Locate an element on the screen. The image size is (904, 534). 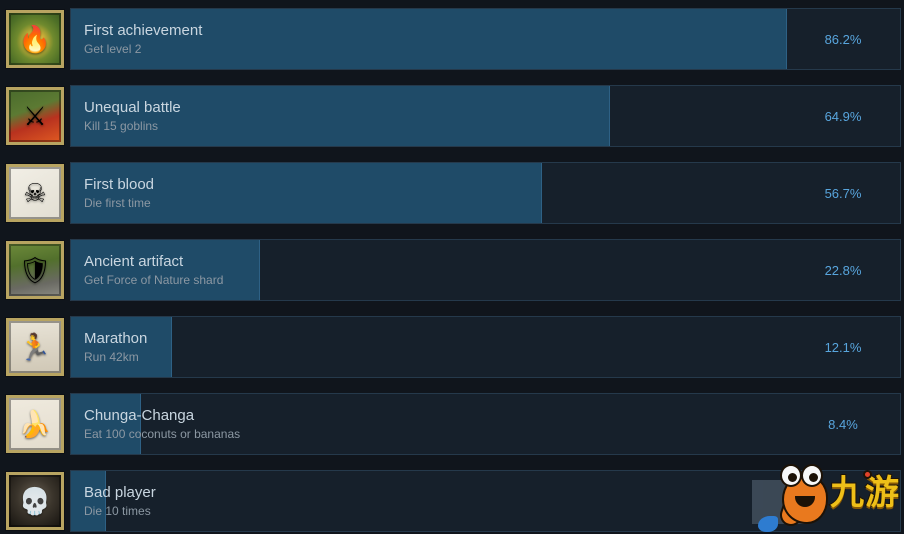
achievement-icon-art: 💀 is located at coordinates (35, 500).